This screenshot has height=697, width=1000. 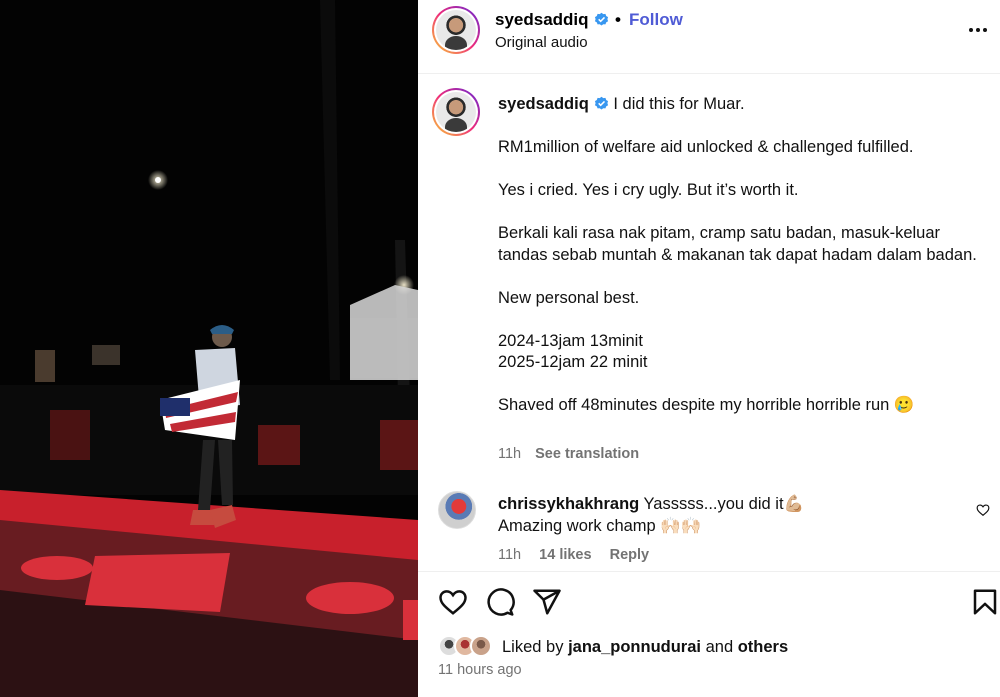 I want to click on caption-record-2024: 2024-13jam 13minit, so click(x=570, y=340).